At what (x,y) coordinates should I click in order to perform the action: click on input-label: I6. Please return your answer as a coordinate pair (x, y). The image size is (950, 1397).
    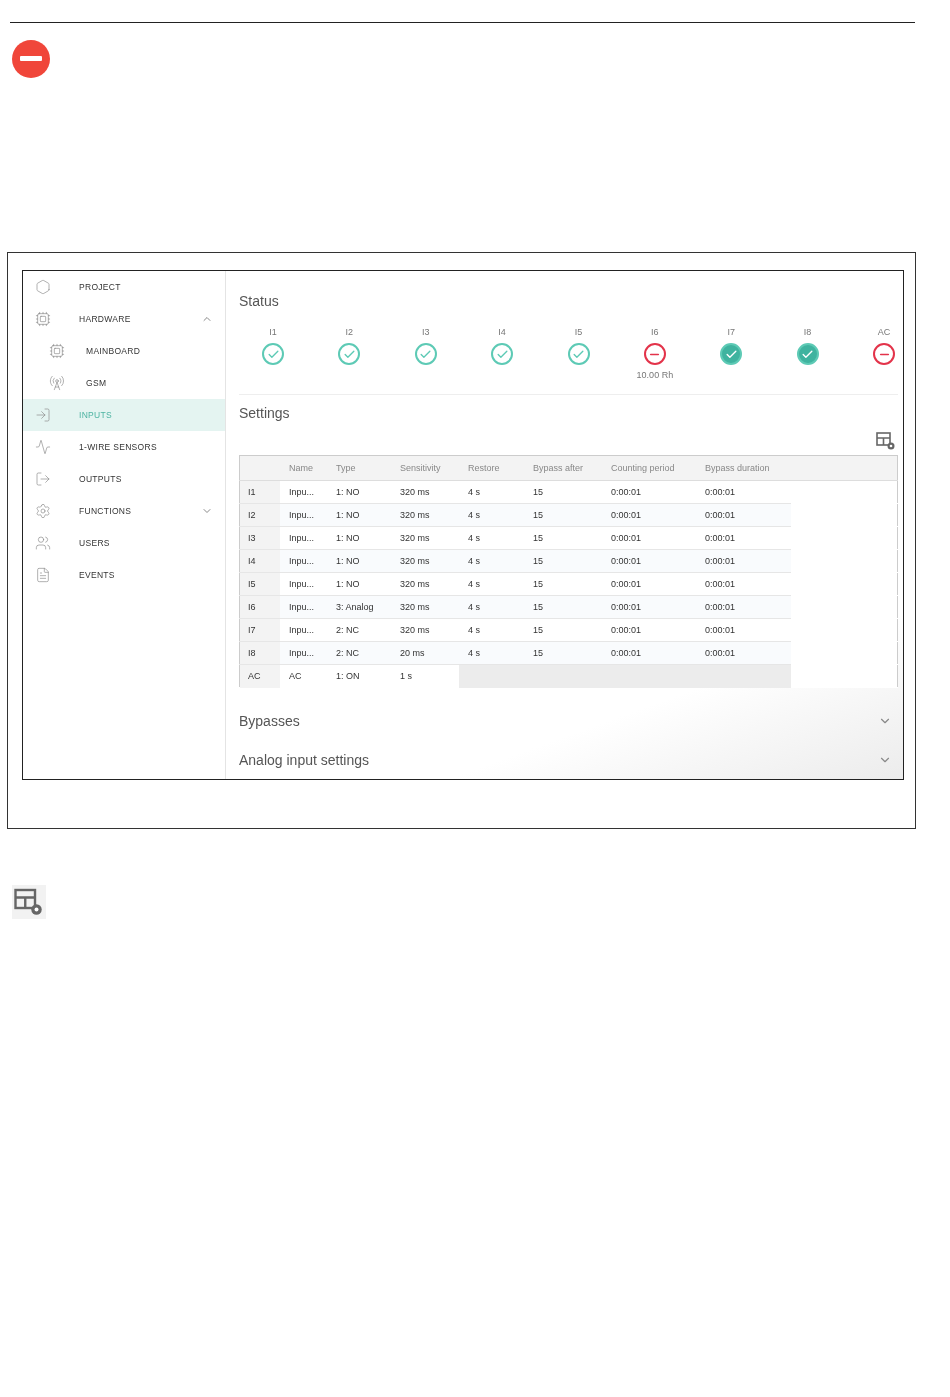
    Looking at the image, I should click on (655, 332).